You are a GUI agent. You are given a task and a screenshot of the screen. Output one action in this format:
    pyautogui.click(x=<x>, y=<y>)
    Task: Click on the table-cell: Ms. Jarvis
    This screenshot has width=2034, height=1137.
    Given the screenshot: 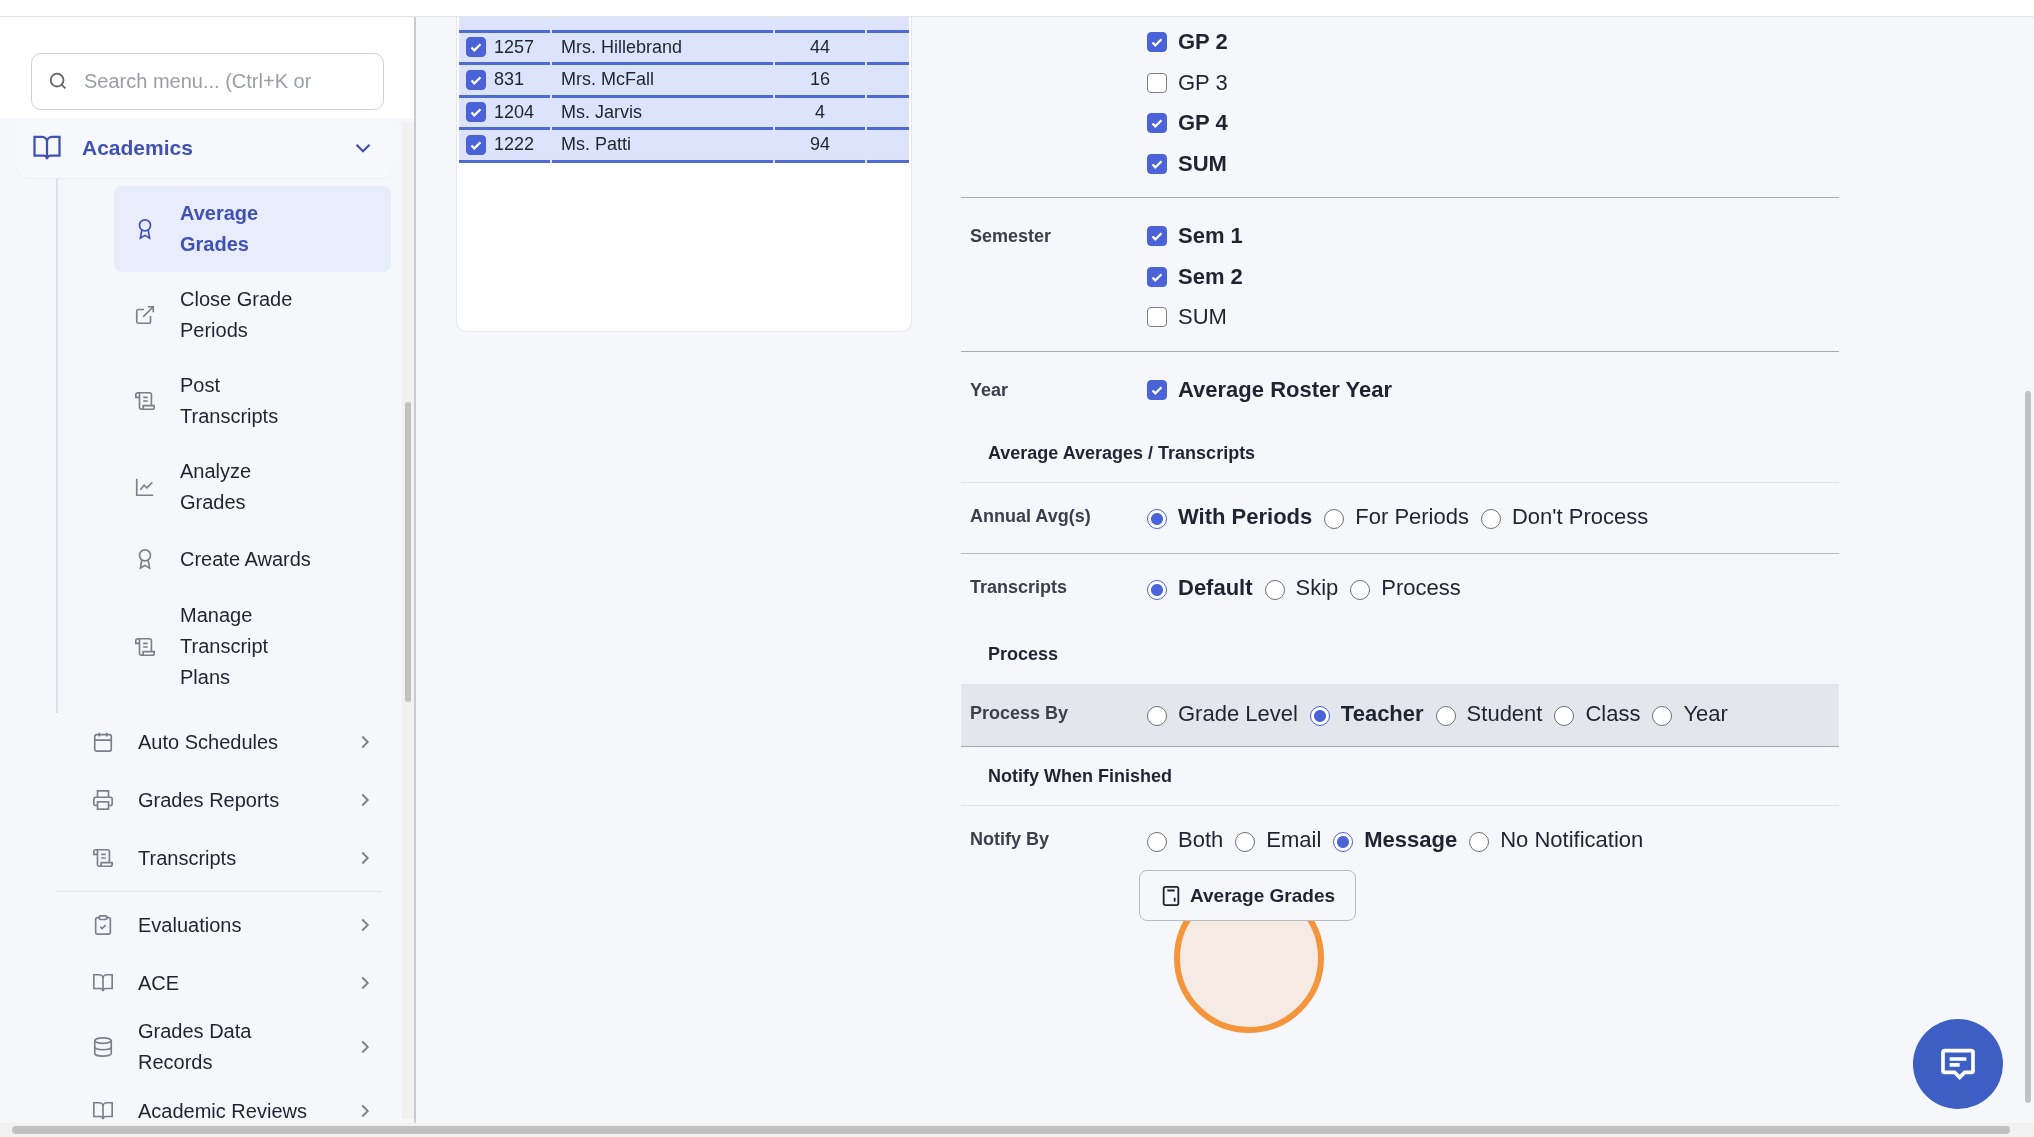 What is the action you would take?
    pyautogui.click(x=601, y=112)
    